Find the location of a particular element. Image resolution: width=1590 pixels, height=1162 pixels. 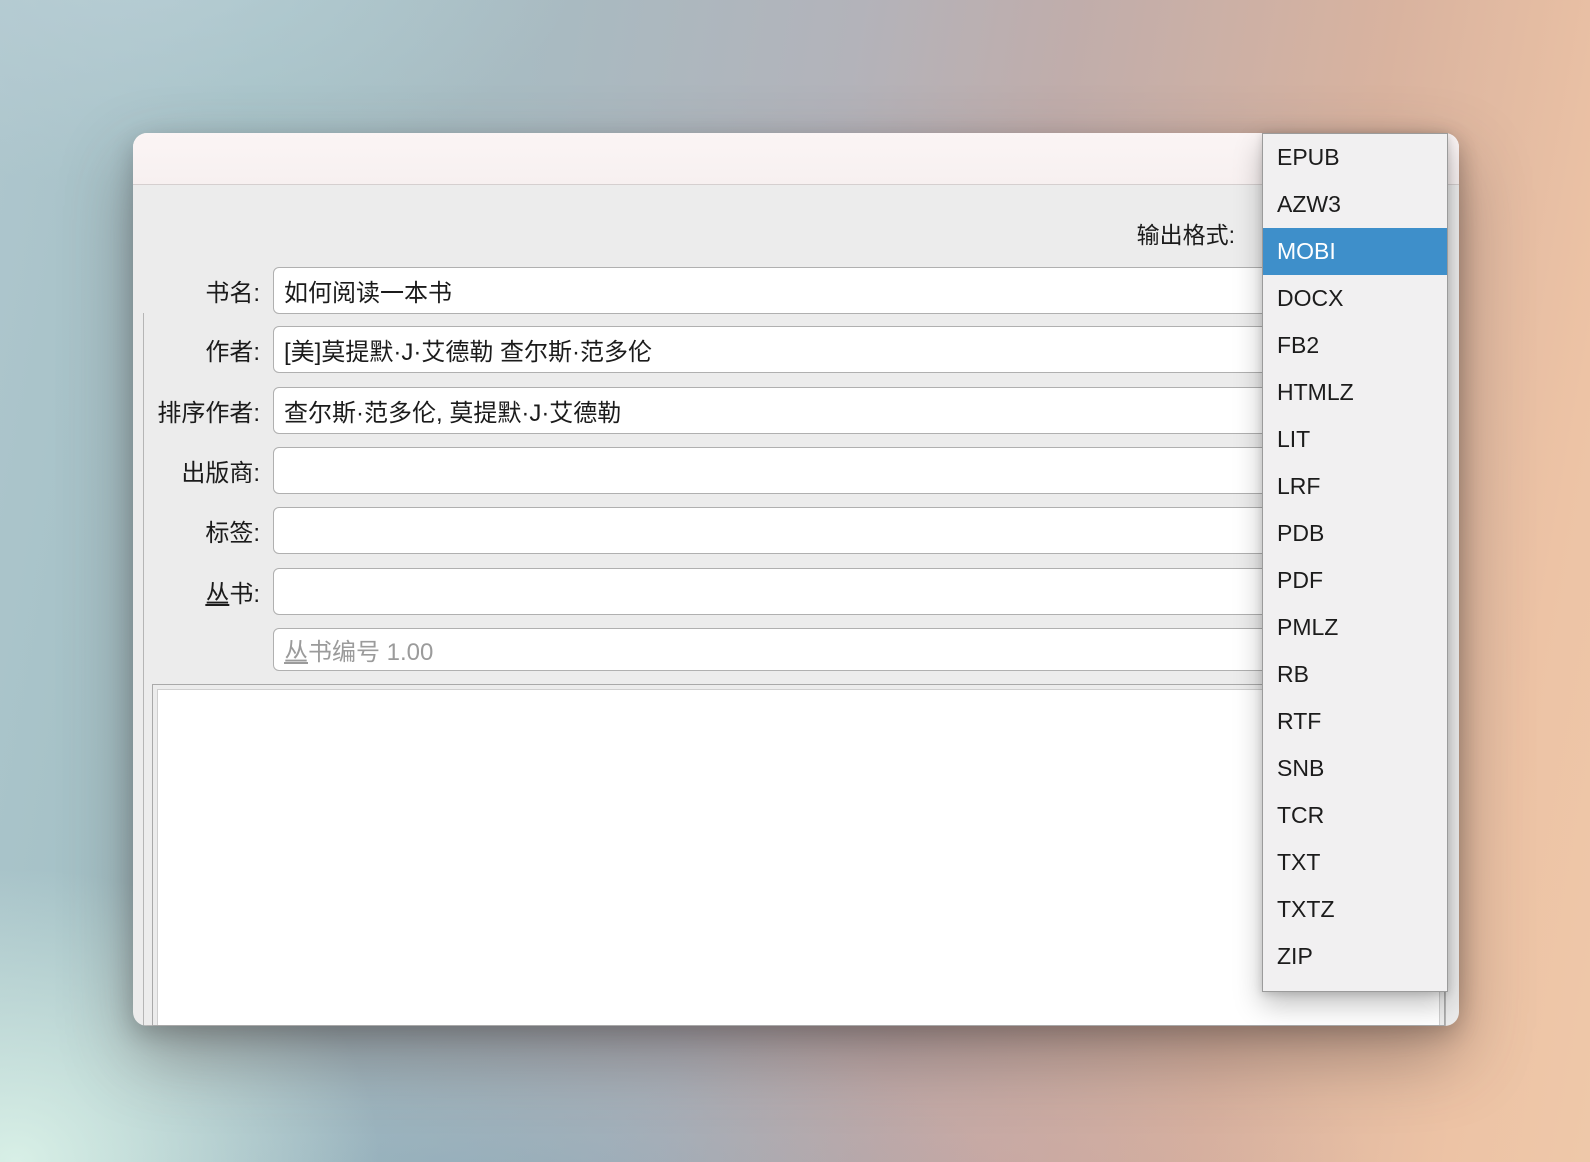

format-option-tcr: TCR is located at coordinates (1355, 815).